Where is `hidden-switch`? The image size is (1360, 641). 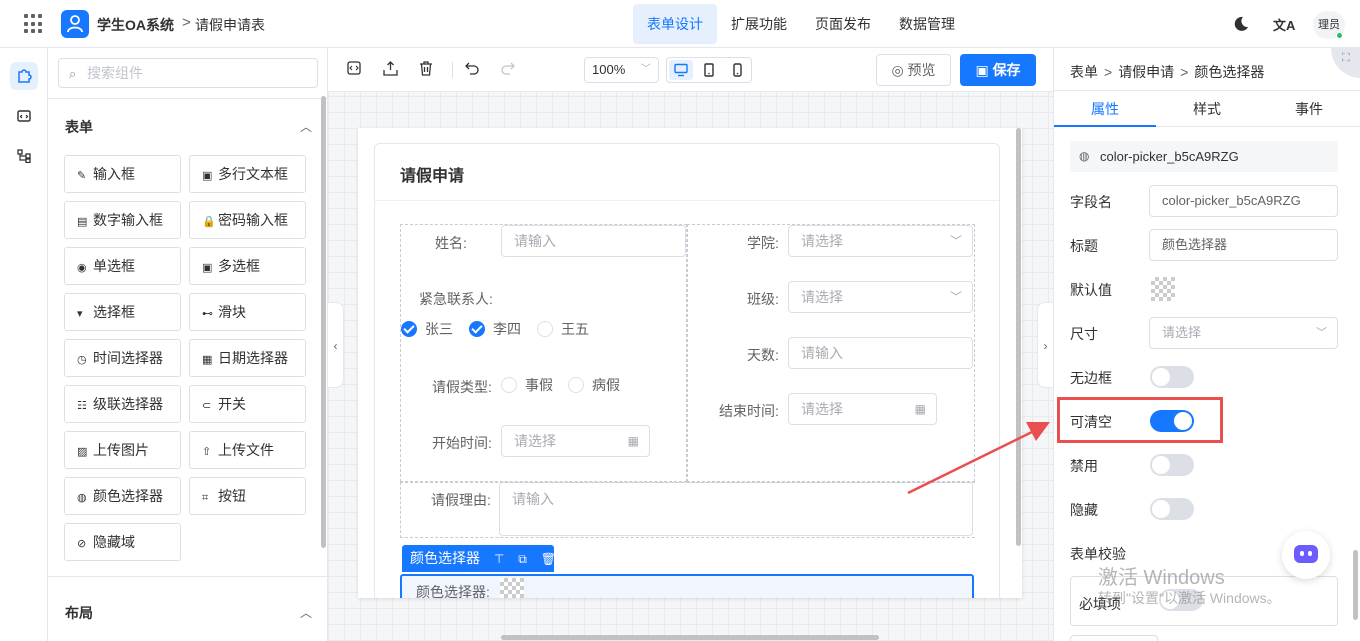
hidden-switch is located at coordinates (1172, 509).